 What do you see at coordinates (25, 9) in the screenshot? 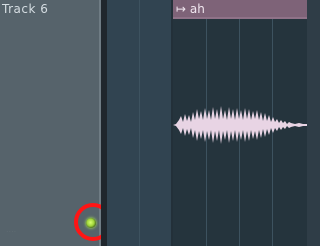
I see `track-name: Track 6` at bounding box center [25, 9].